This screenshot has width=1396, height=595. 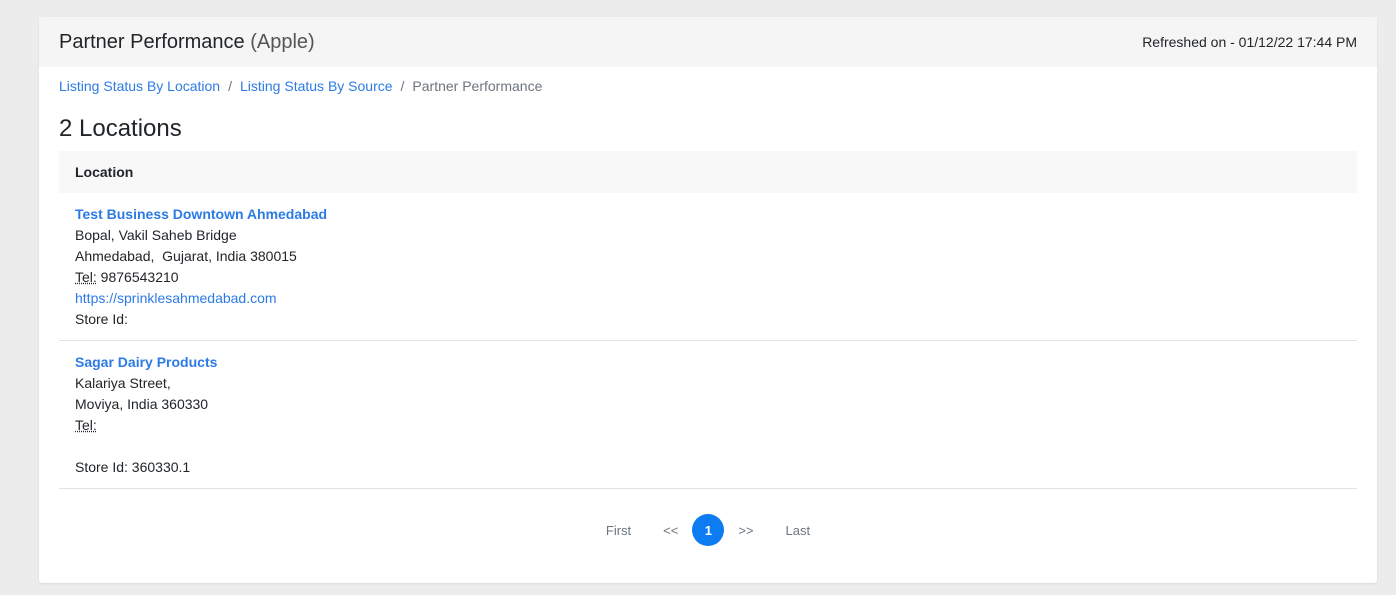 I want to click on pagination-first-button: First, so click(x=618, y=530).